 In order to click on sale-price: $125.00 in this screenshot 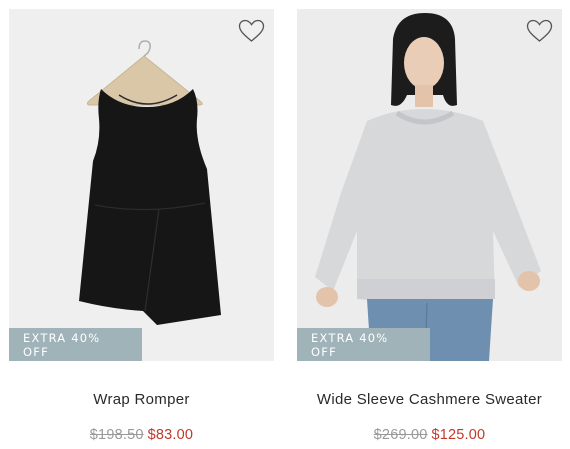, I will do `click(458, 435)`.